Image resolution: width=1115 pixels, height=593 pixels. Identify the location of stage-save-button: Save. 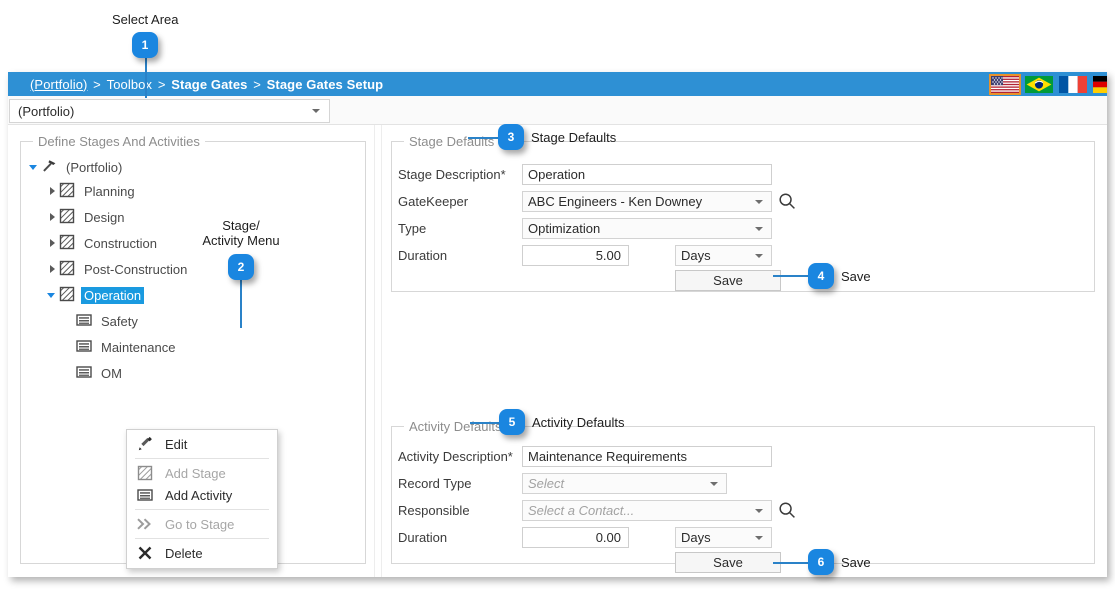
(728, 280).